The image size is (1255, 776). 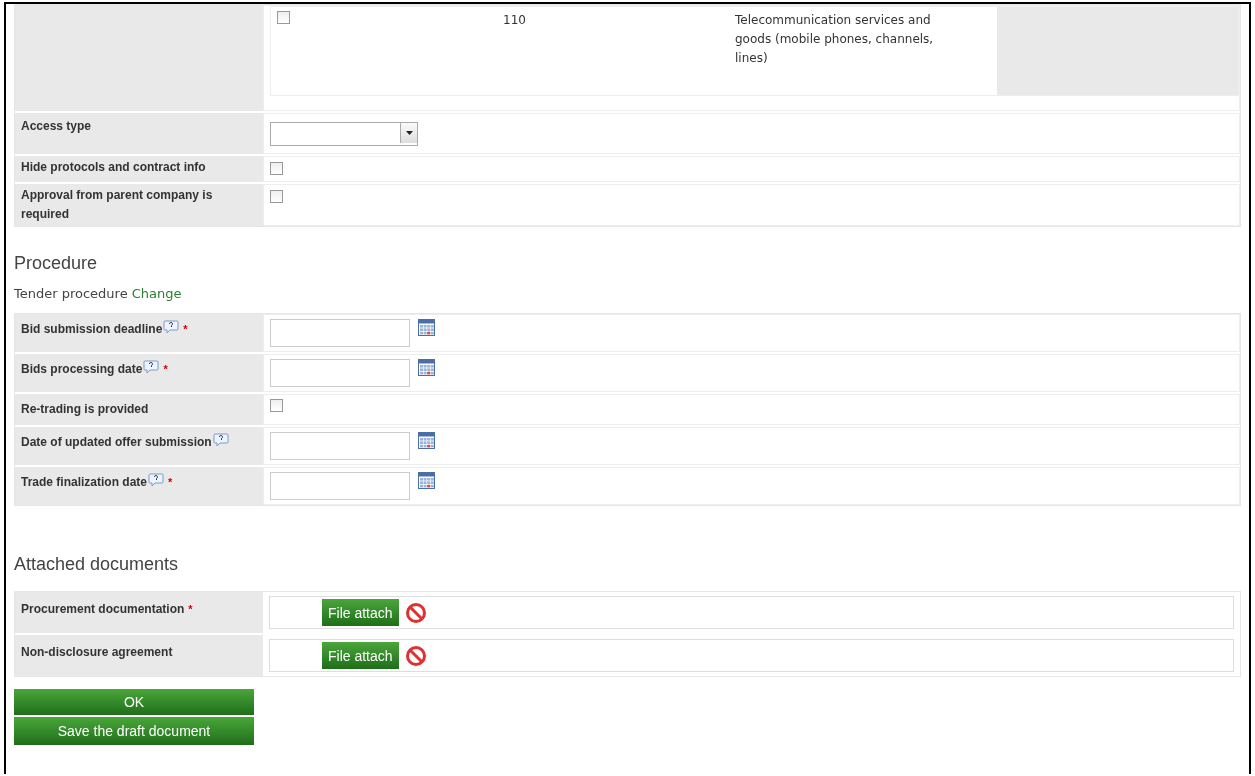 I want to click on save-draft-button: Save the draft document, so click(x=134, y=731).